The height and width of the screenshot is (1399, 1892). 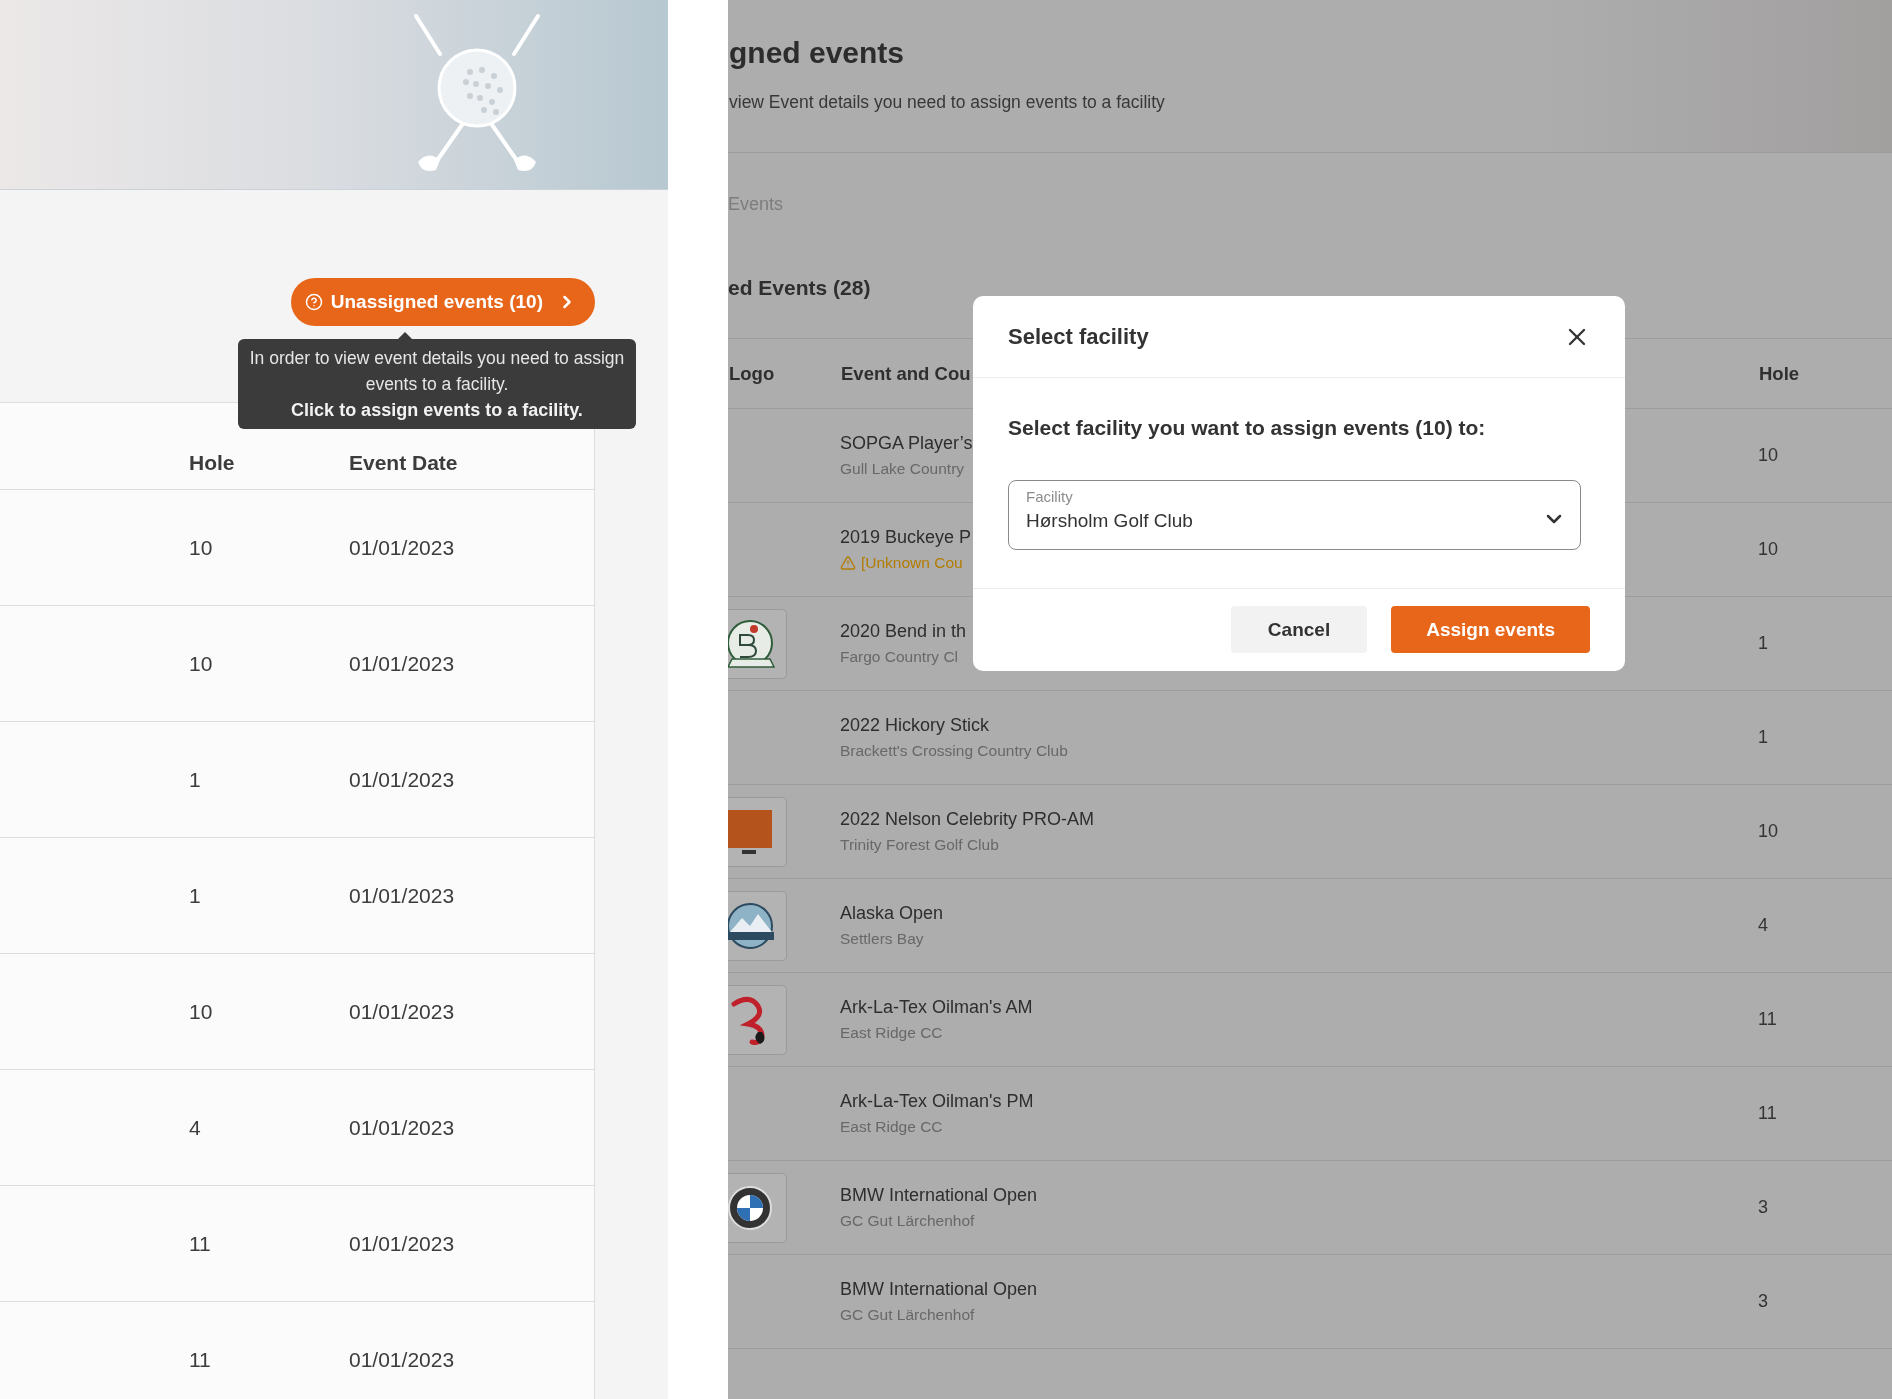 I want to click on section-title: ed Events (28), so click(x=800, y=288).